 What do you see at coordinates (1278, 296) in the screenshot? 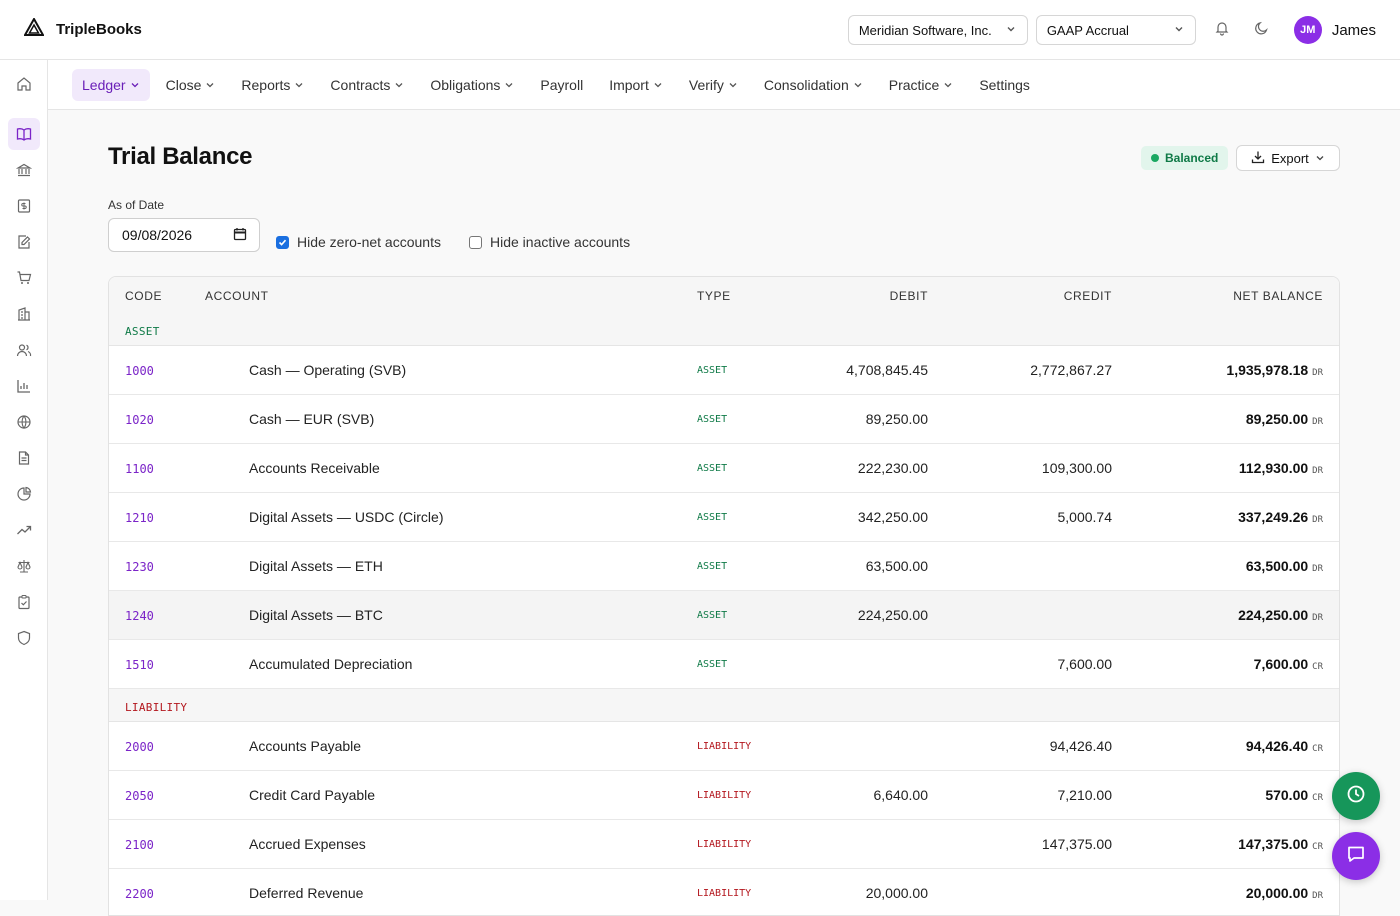
I see `column-header-net-balance: NET BALANCE` at bounding box center [1278, 296].